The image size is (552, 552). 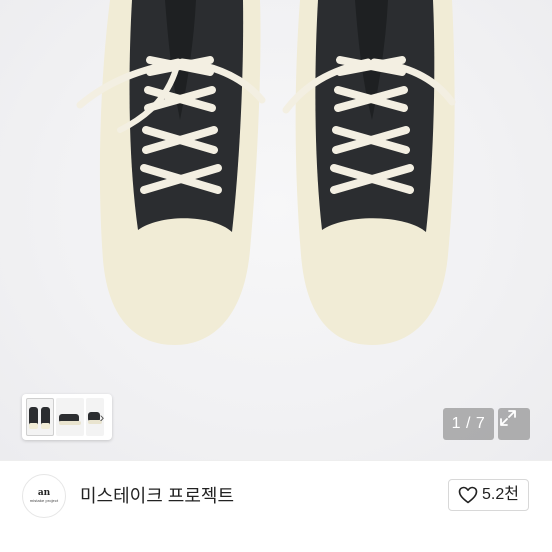 I want to click on chevron-right-icon: ›, so click(x=102, y=417).